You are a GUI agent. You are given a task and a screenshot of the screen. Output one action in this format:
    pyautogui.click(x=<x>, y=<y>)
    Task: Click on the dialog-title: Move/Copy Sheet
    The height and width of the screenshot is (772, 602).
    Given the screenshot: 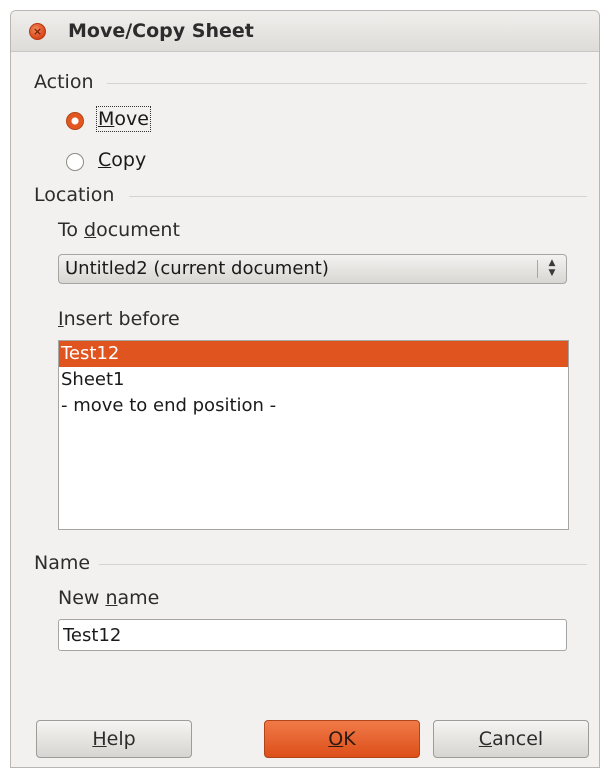 What is the action you would take?
    pyautogui.click(x=161, y=31)
    